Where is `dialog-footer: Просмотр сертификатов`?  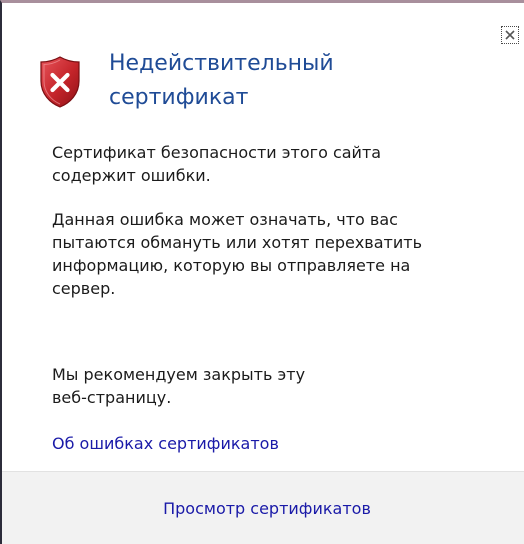 dialog-footer: Просмотр сертификатов is located at coordinates (263, 507).